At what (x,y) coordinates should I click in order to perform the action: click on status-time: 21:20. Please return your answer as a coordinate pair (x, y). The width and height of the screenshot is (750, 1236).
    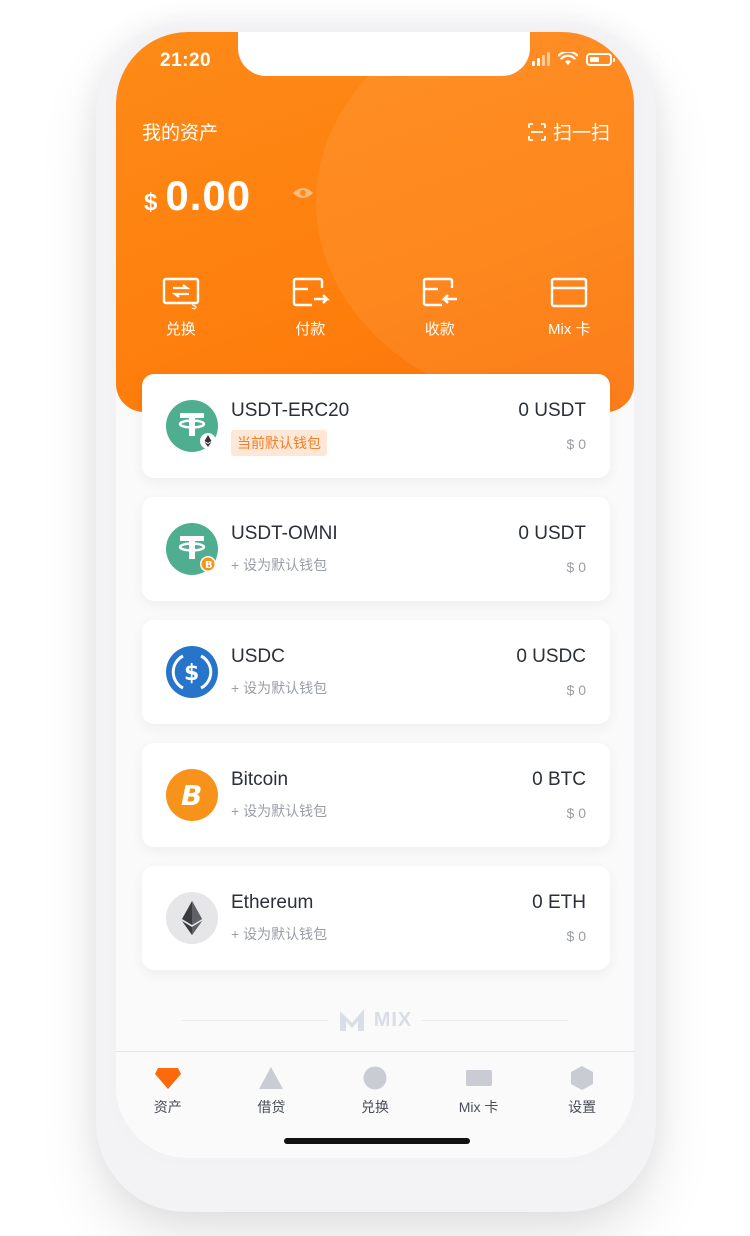
    Looking at the image, I should click on (186, 60).